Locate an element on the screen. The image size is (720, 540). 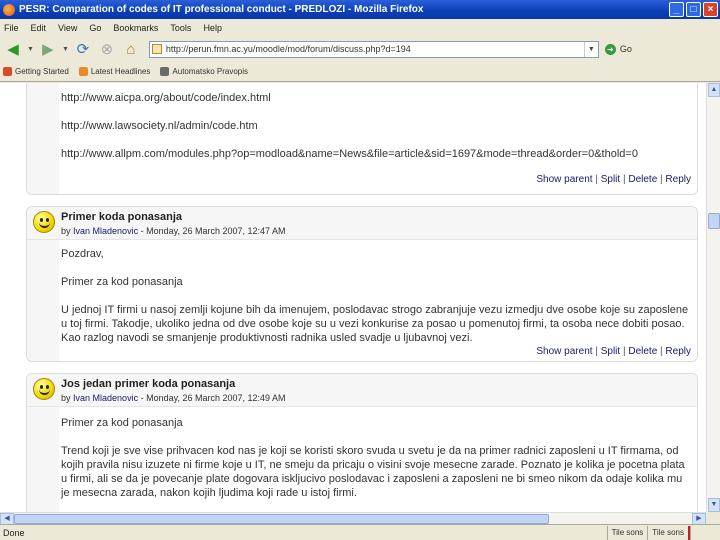
back-arrow-icon: ◀ is located at coordinates (13, 49).